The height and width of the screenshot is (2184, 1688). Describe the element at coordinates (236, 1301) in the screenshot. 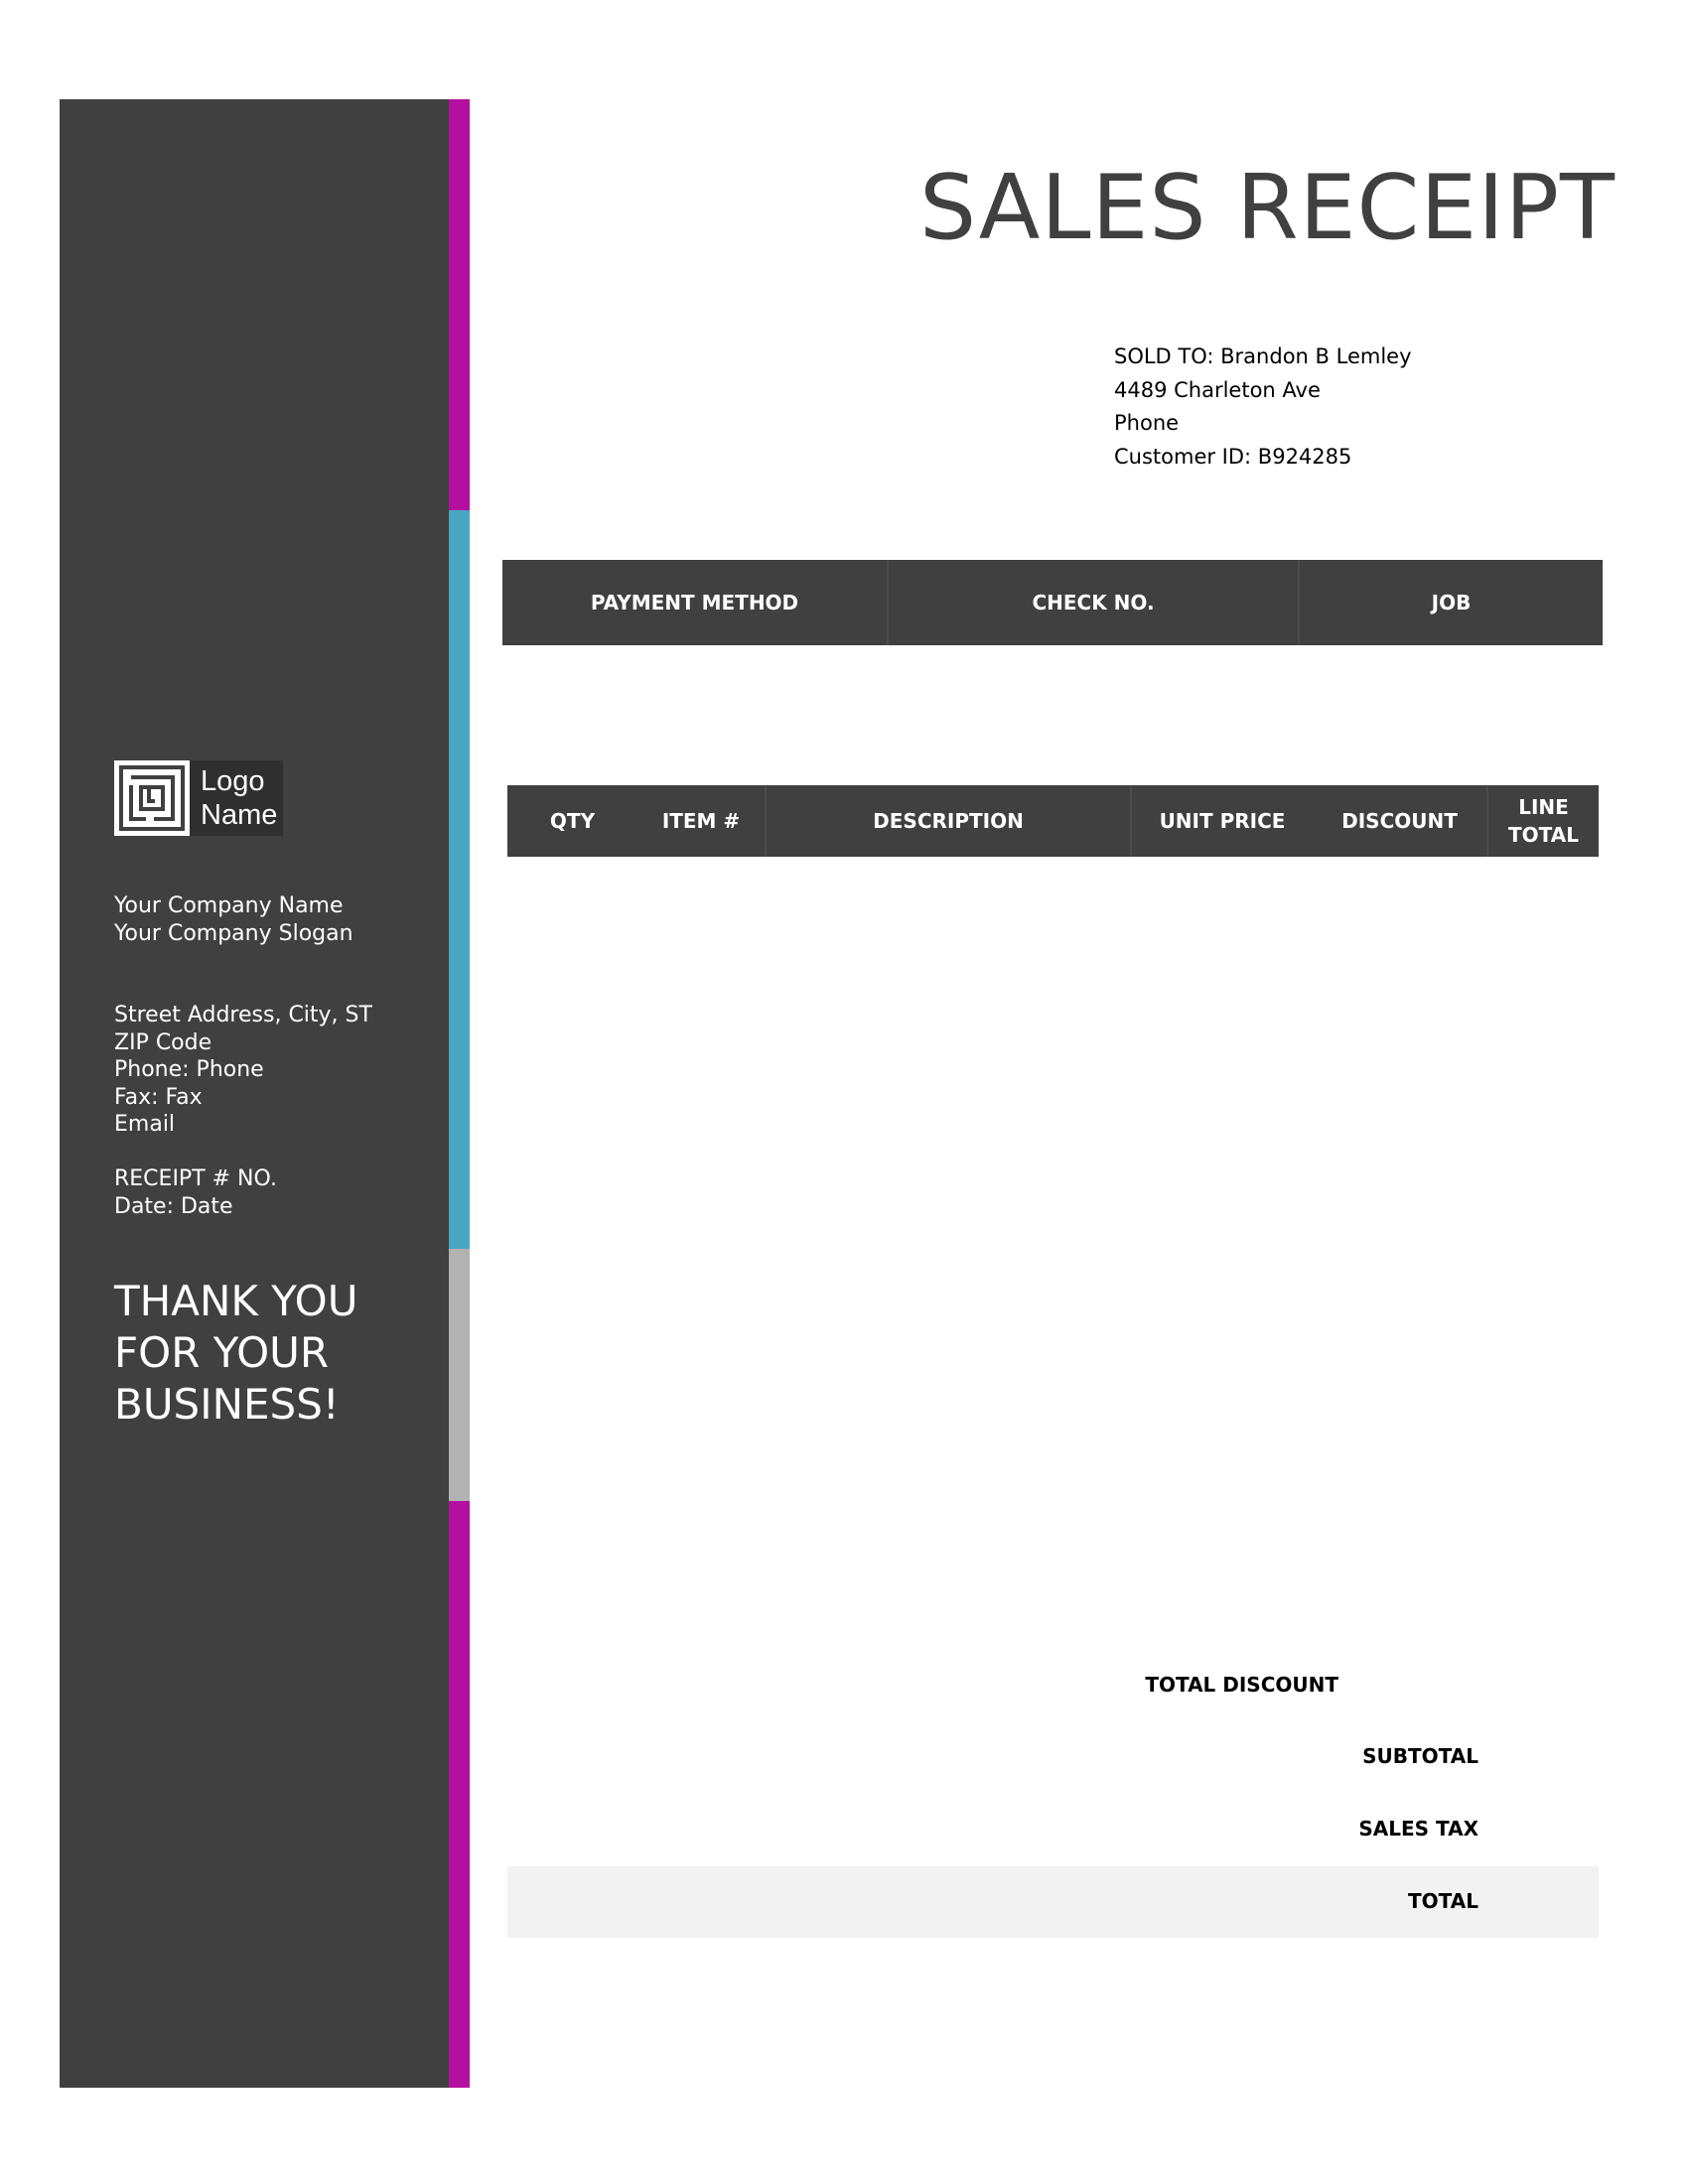

I see `thank-you-line-1: THANK YOU` at that location.